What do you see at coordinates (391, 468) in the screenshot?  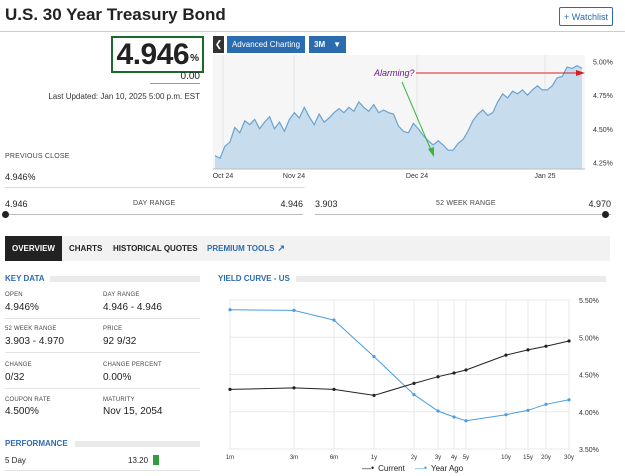 I see `current-legend-label: Current` at bounding box center [391, 468].